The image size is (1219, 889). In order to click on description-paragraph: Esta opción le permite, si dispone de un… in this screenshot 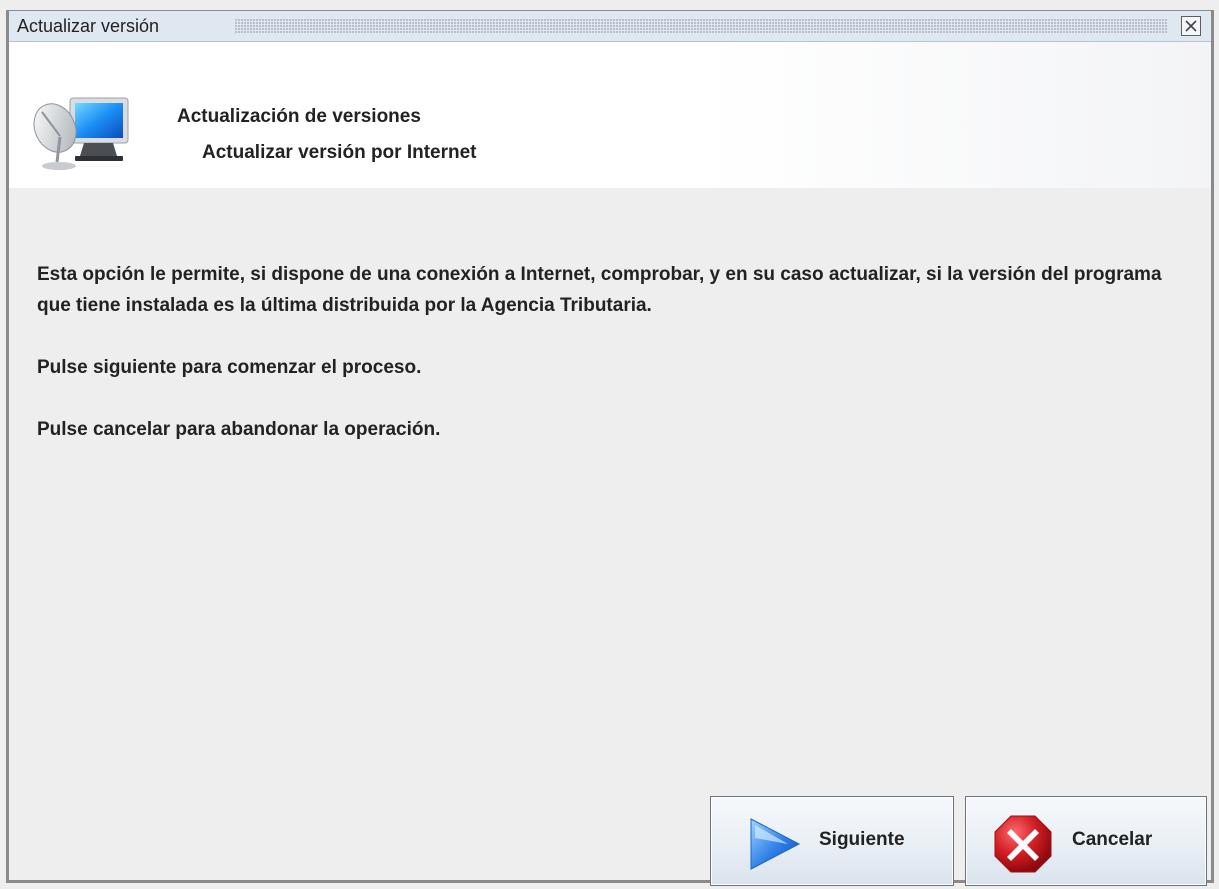, I will do `click(599, 290)`.